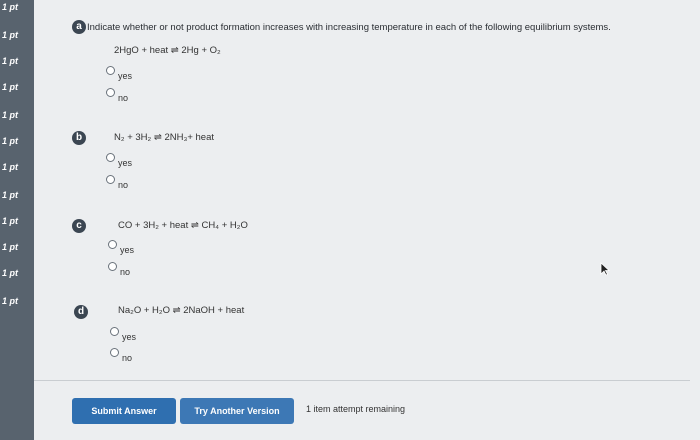 Image resolution: width=700 pixels, height=440 pixels. I want to click on part-b-equation: N₂ + 3H₂ ⇌ 2NH₃+ heat, so click(164, 137).